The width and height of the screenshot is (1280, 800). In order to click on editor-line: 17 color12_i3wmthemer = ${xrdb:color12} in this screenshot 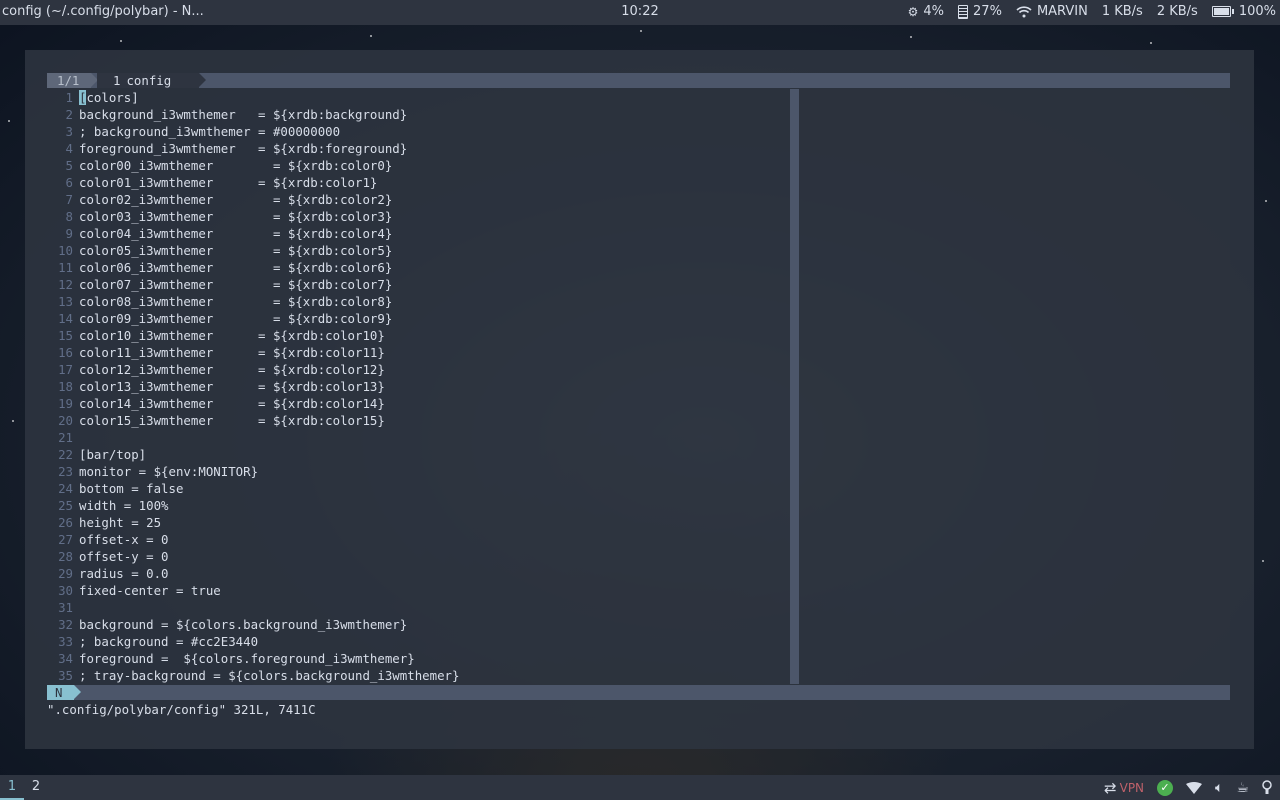, I will do `click(418, 369)`.